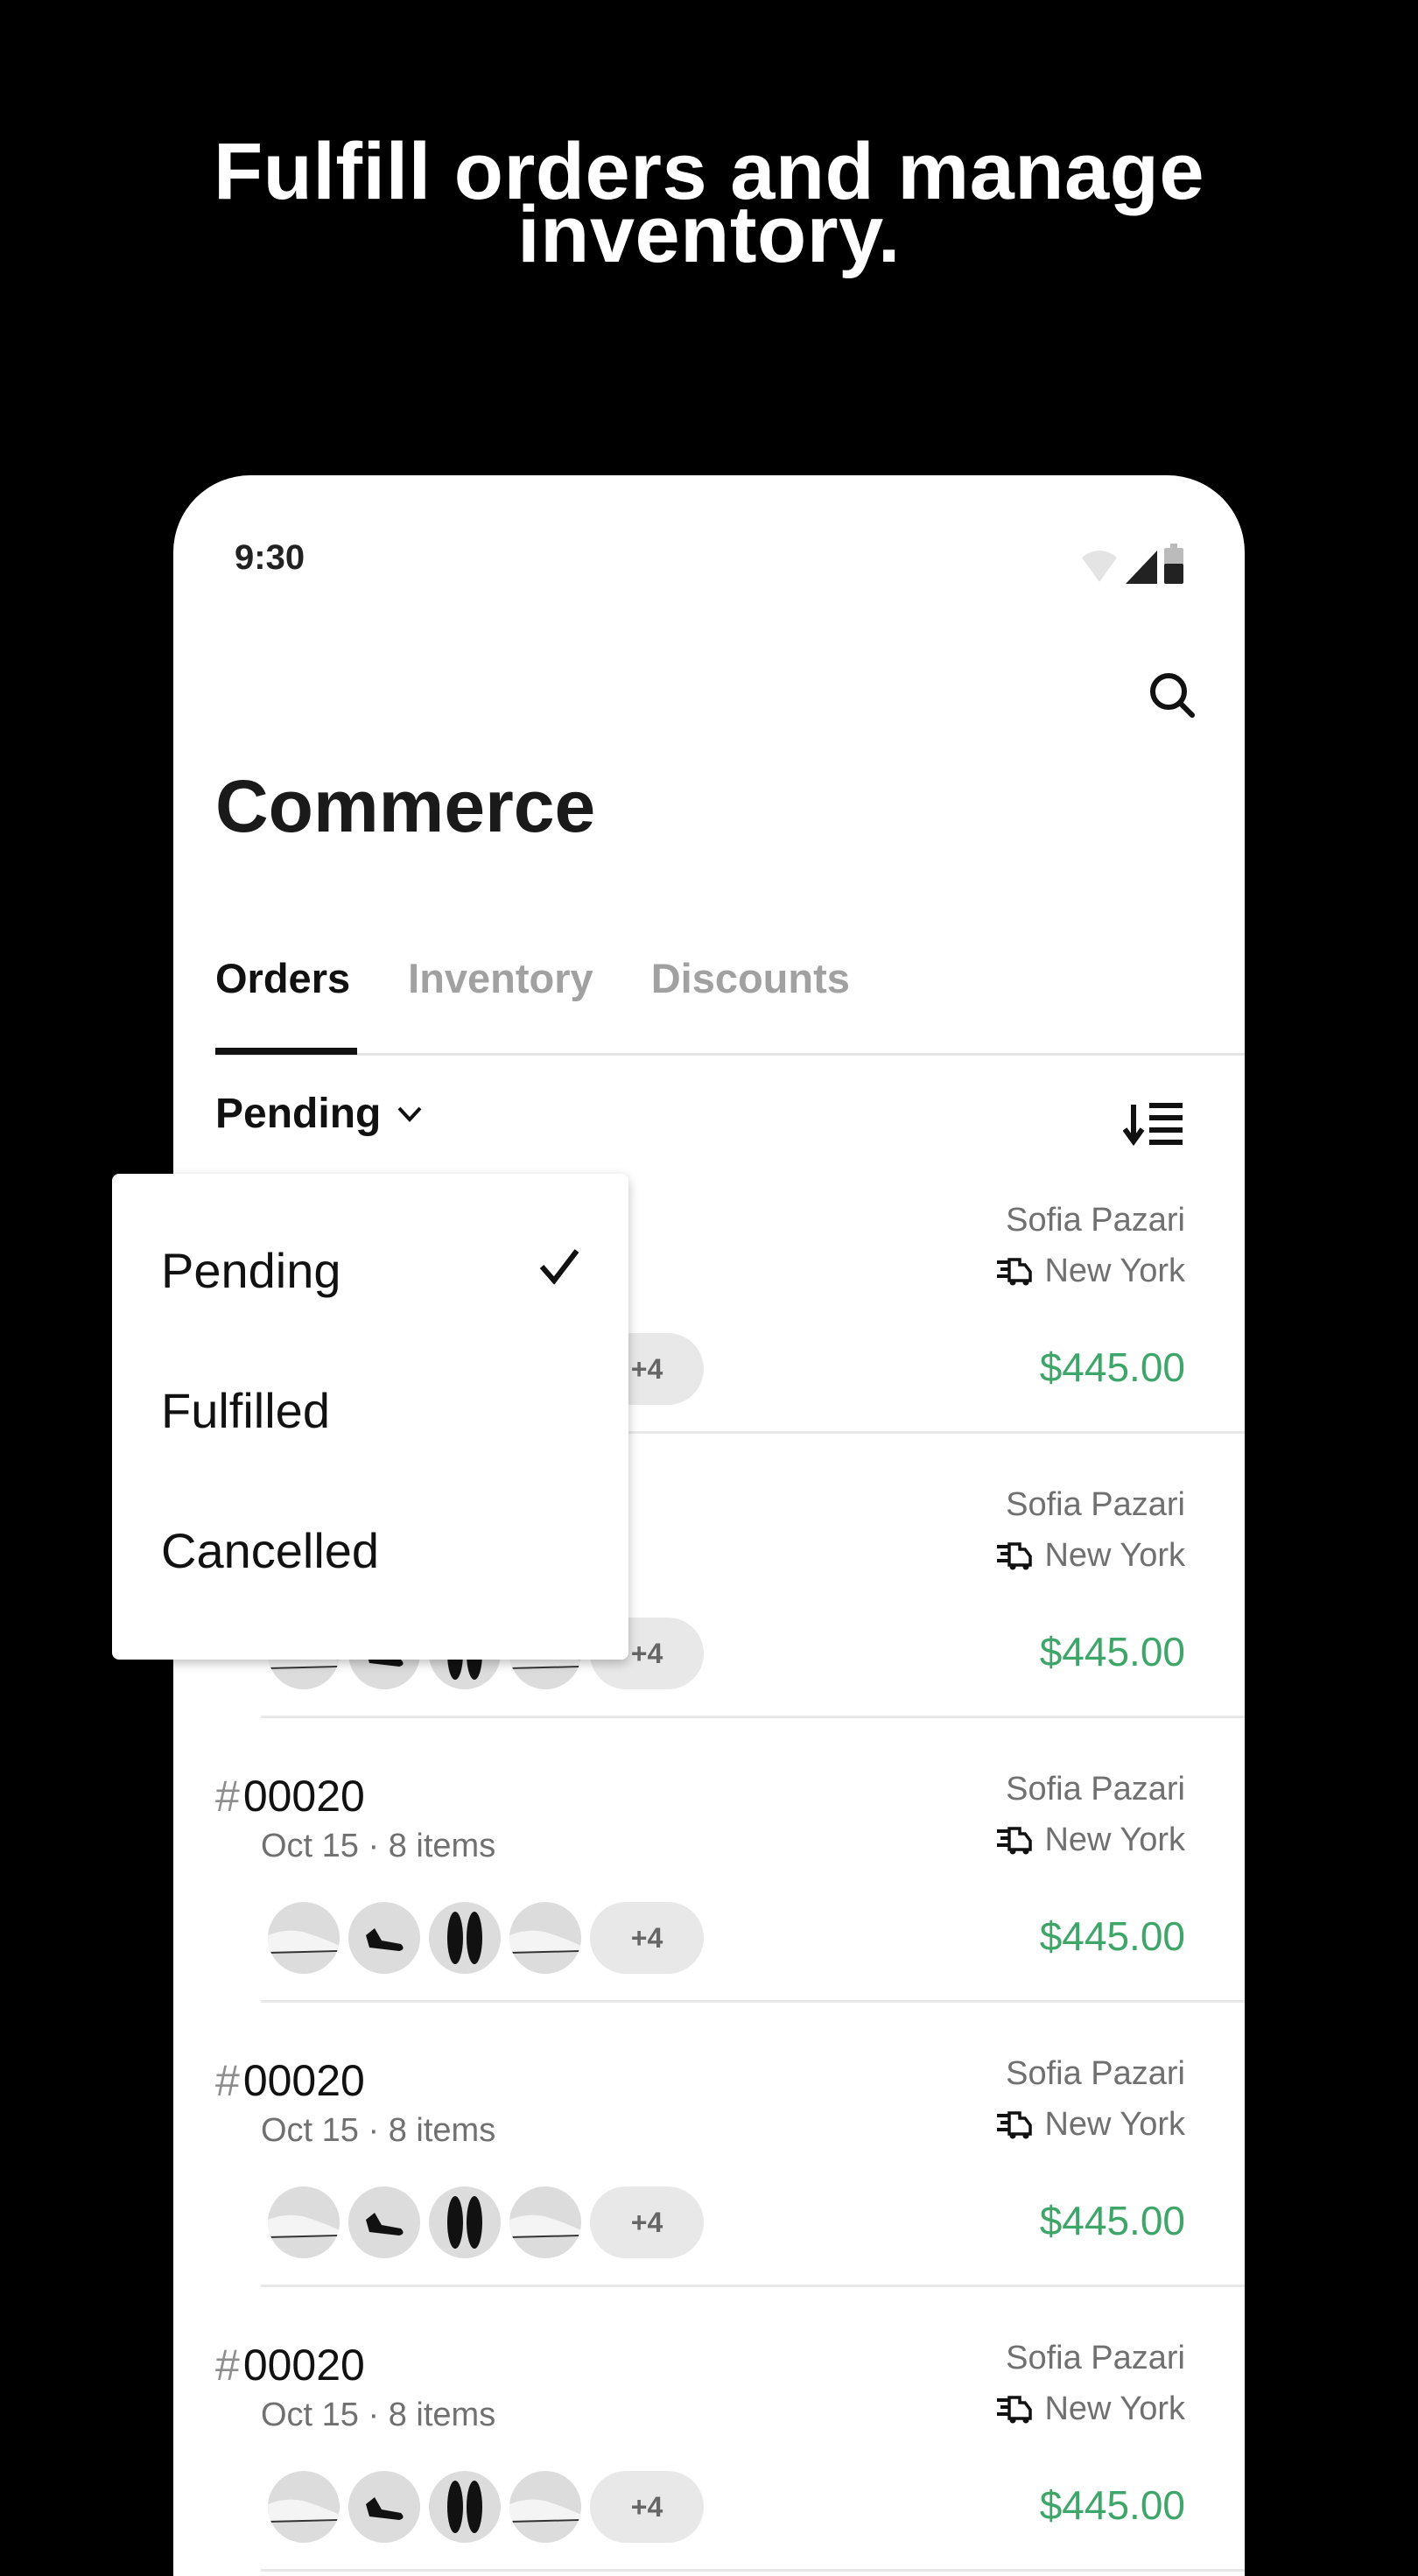 Image resolution: width=1418 pixels, height=2576 pixels. Describe the element at coordinates (410, 1114) in the screenshot. I see `chevron-down-icon` at that location.